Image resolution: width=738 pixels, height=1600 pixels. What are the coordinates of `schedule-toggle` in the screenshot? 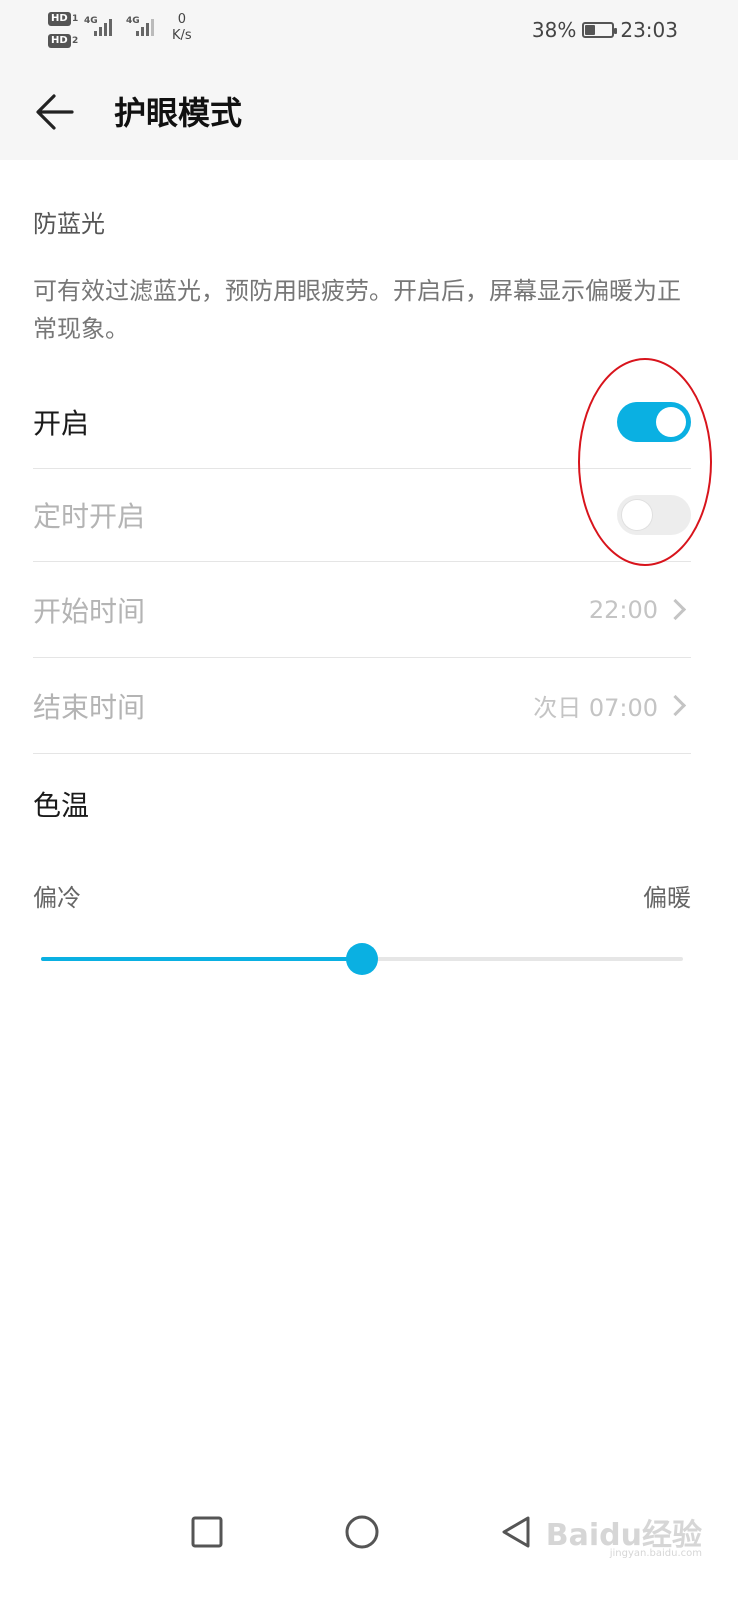 It's located at (654, 515).